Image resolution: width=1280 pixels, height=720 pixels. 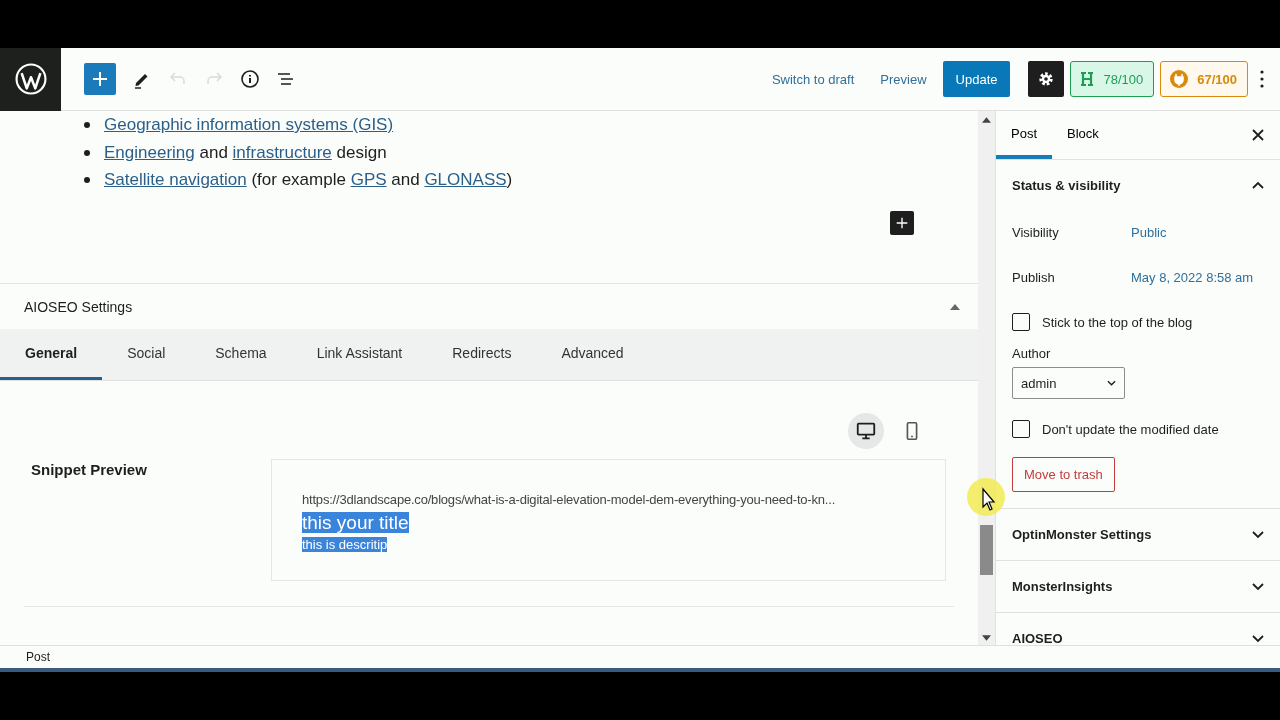 I want to click on checkbox-label: Stick to the top of the blog, so click(x=1117, y=322).